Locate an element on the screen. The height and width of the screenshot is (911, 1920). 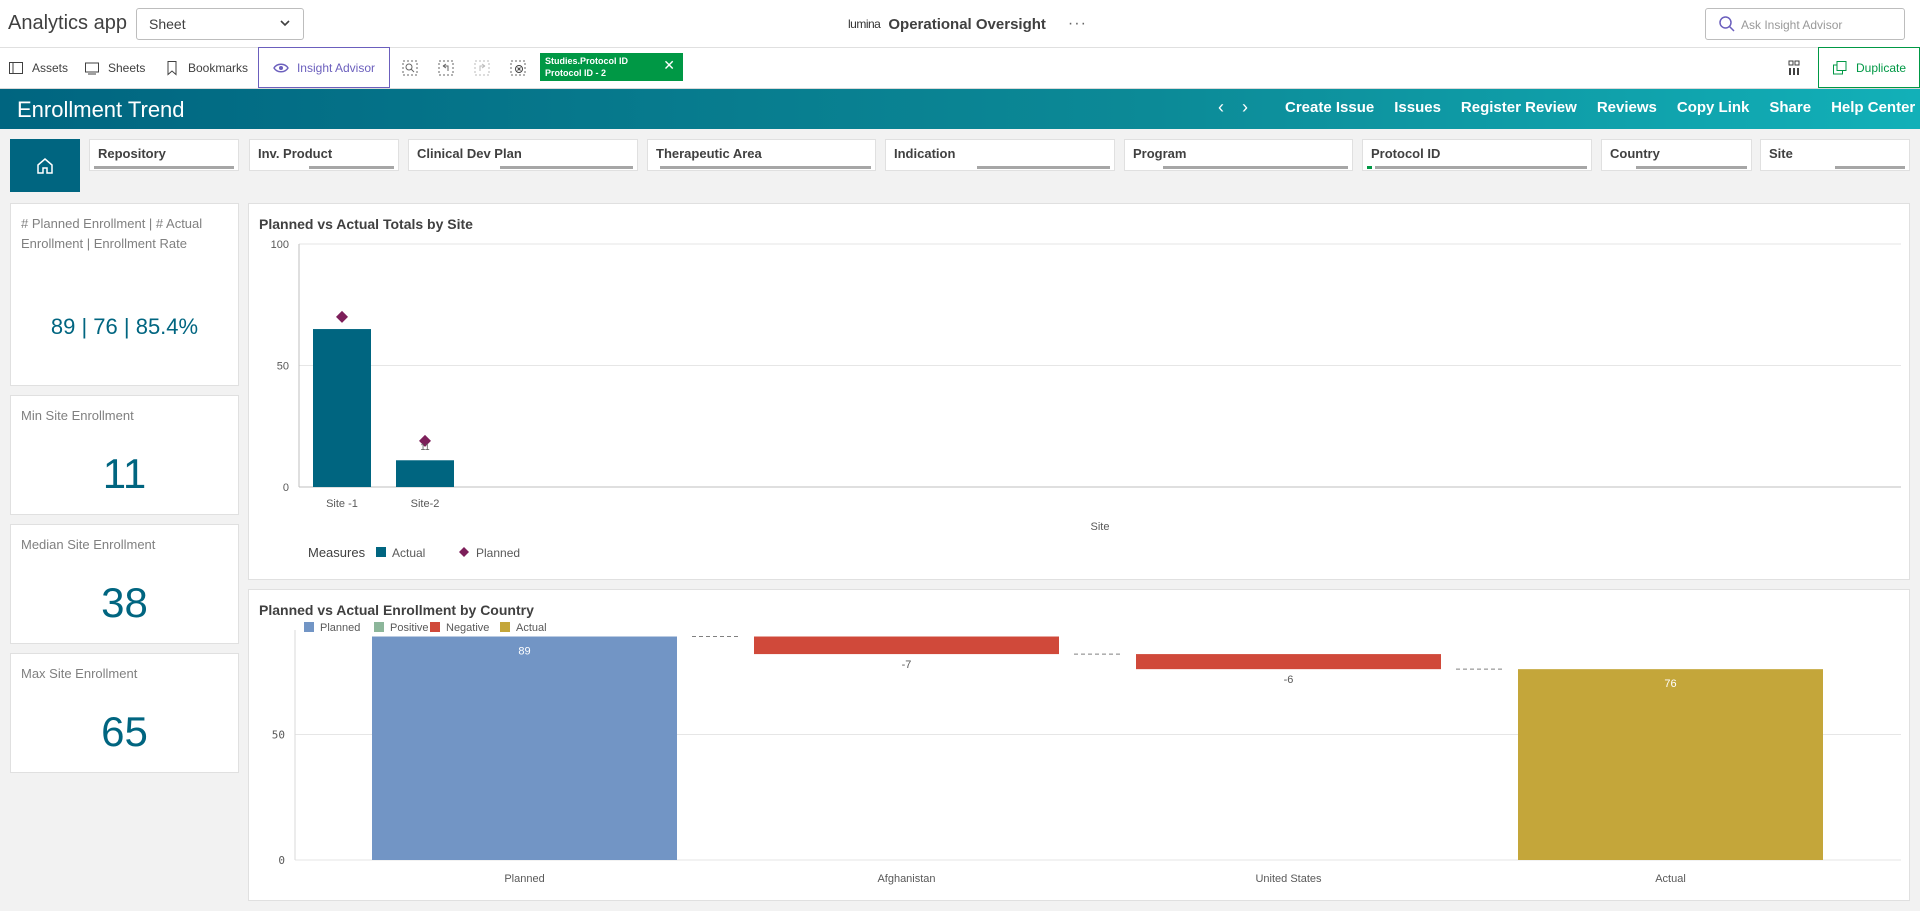
home-button is located at coordinates (45, 165).